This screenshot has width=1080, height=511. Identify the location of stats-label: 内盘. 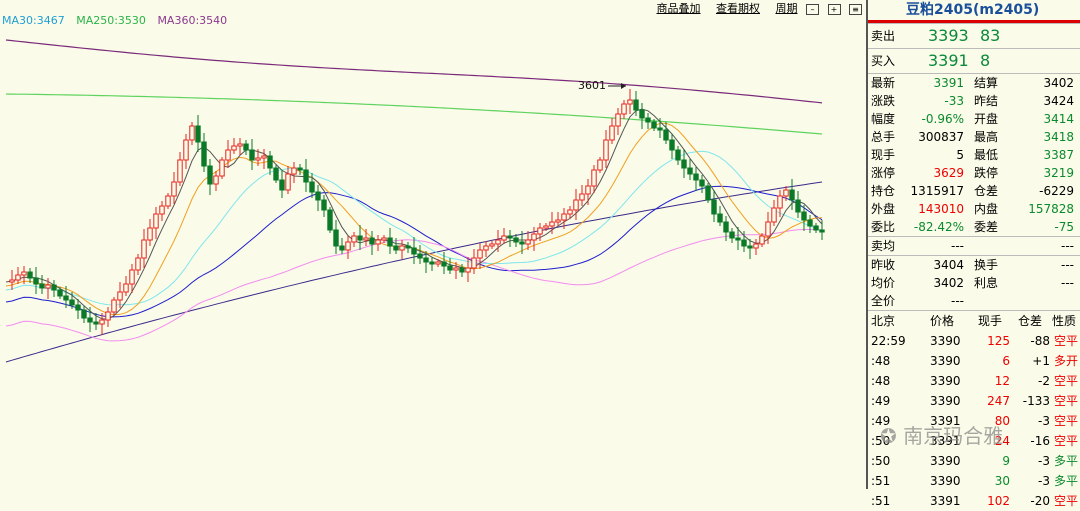
(986, 209).